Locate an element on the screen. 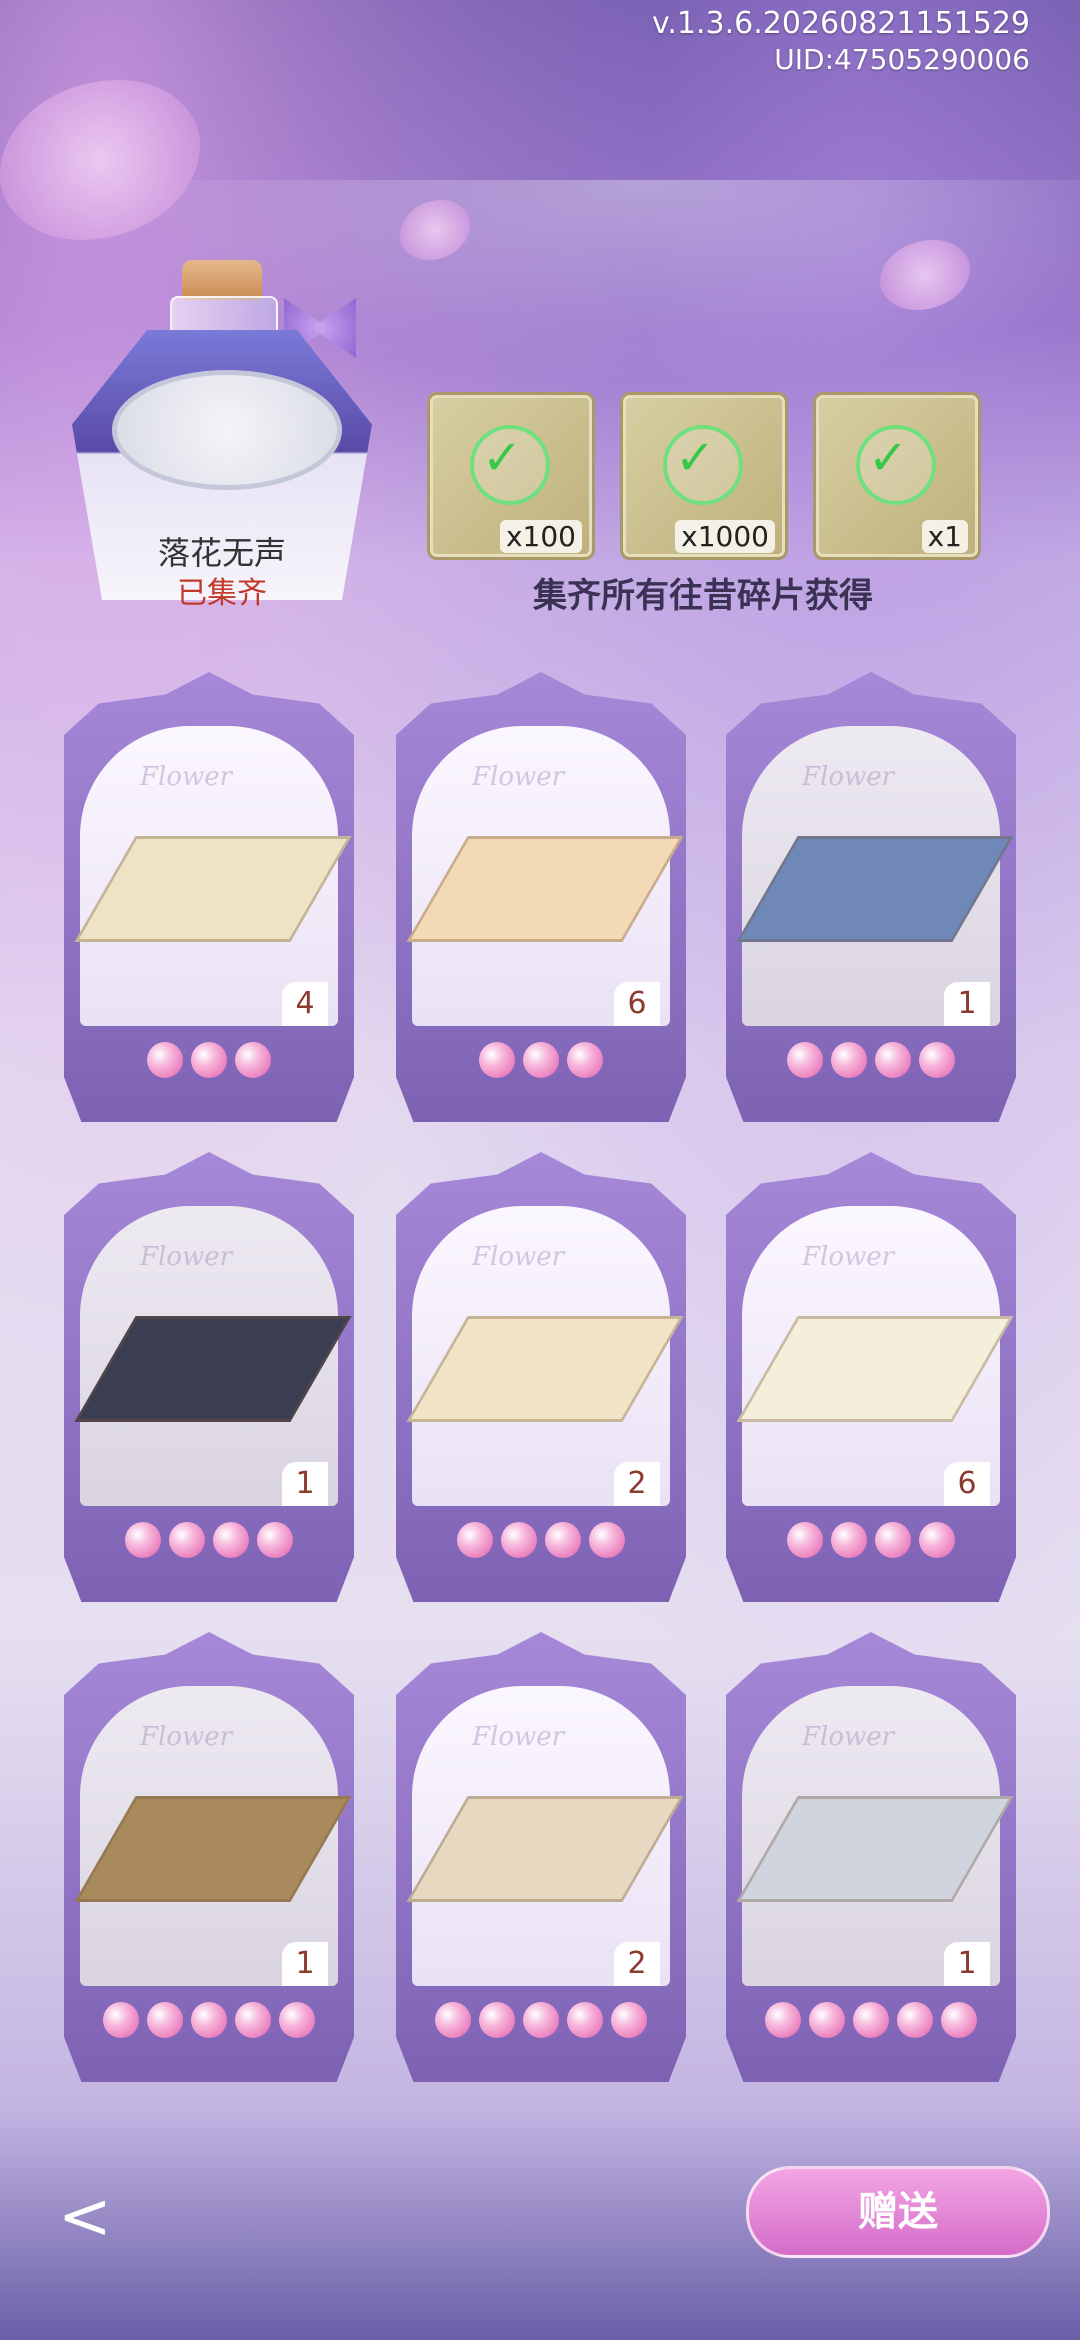 The width and height of the screenshot is (1080, 2340). reward-qty: x100 is located at coordinates (540, 536).